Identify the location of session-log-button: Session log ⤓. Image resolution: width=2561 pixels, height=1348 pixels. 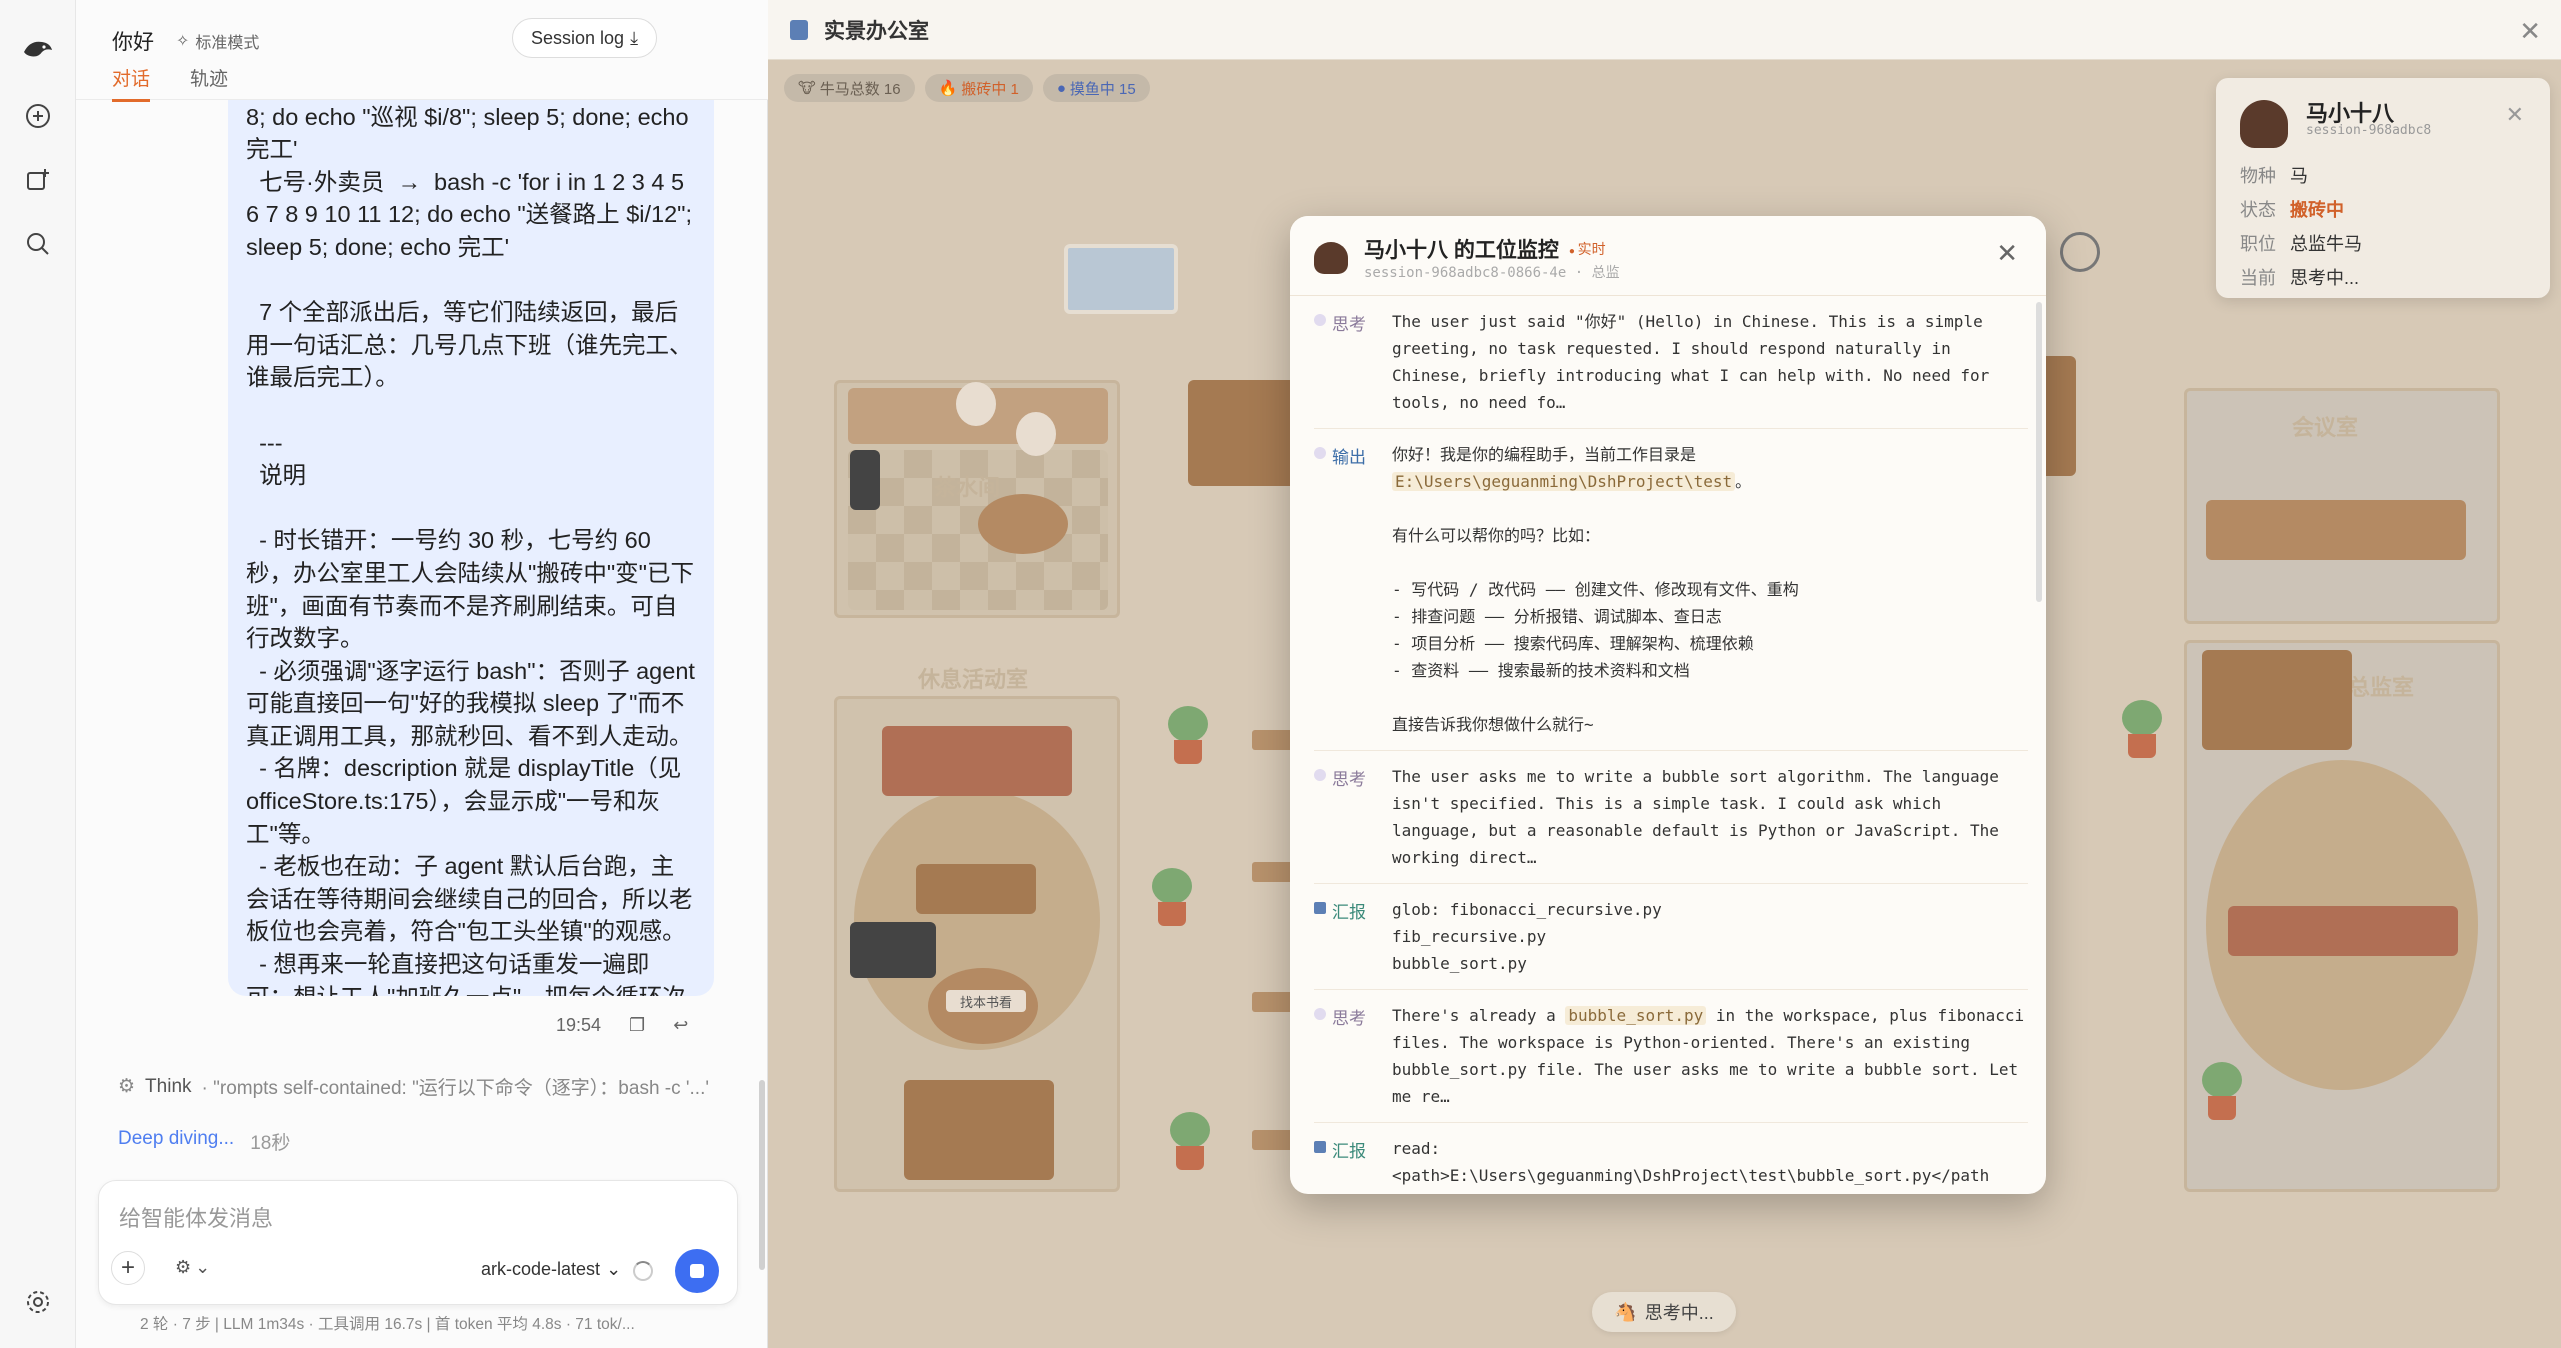
(585, 38).